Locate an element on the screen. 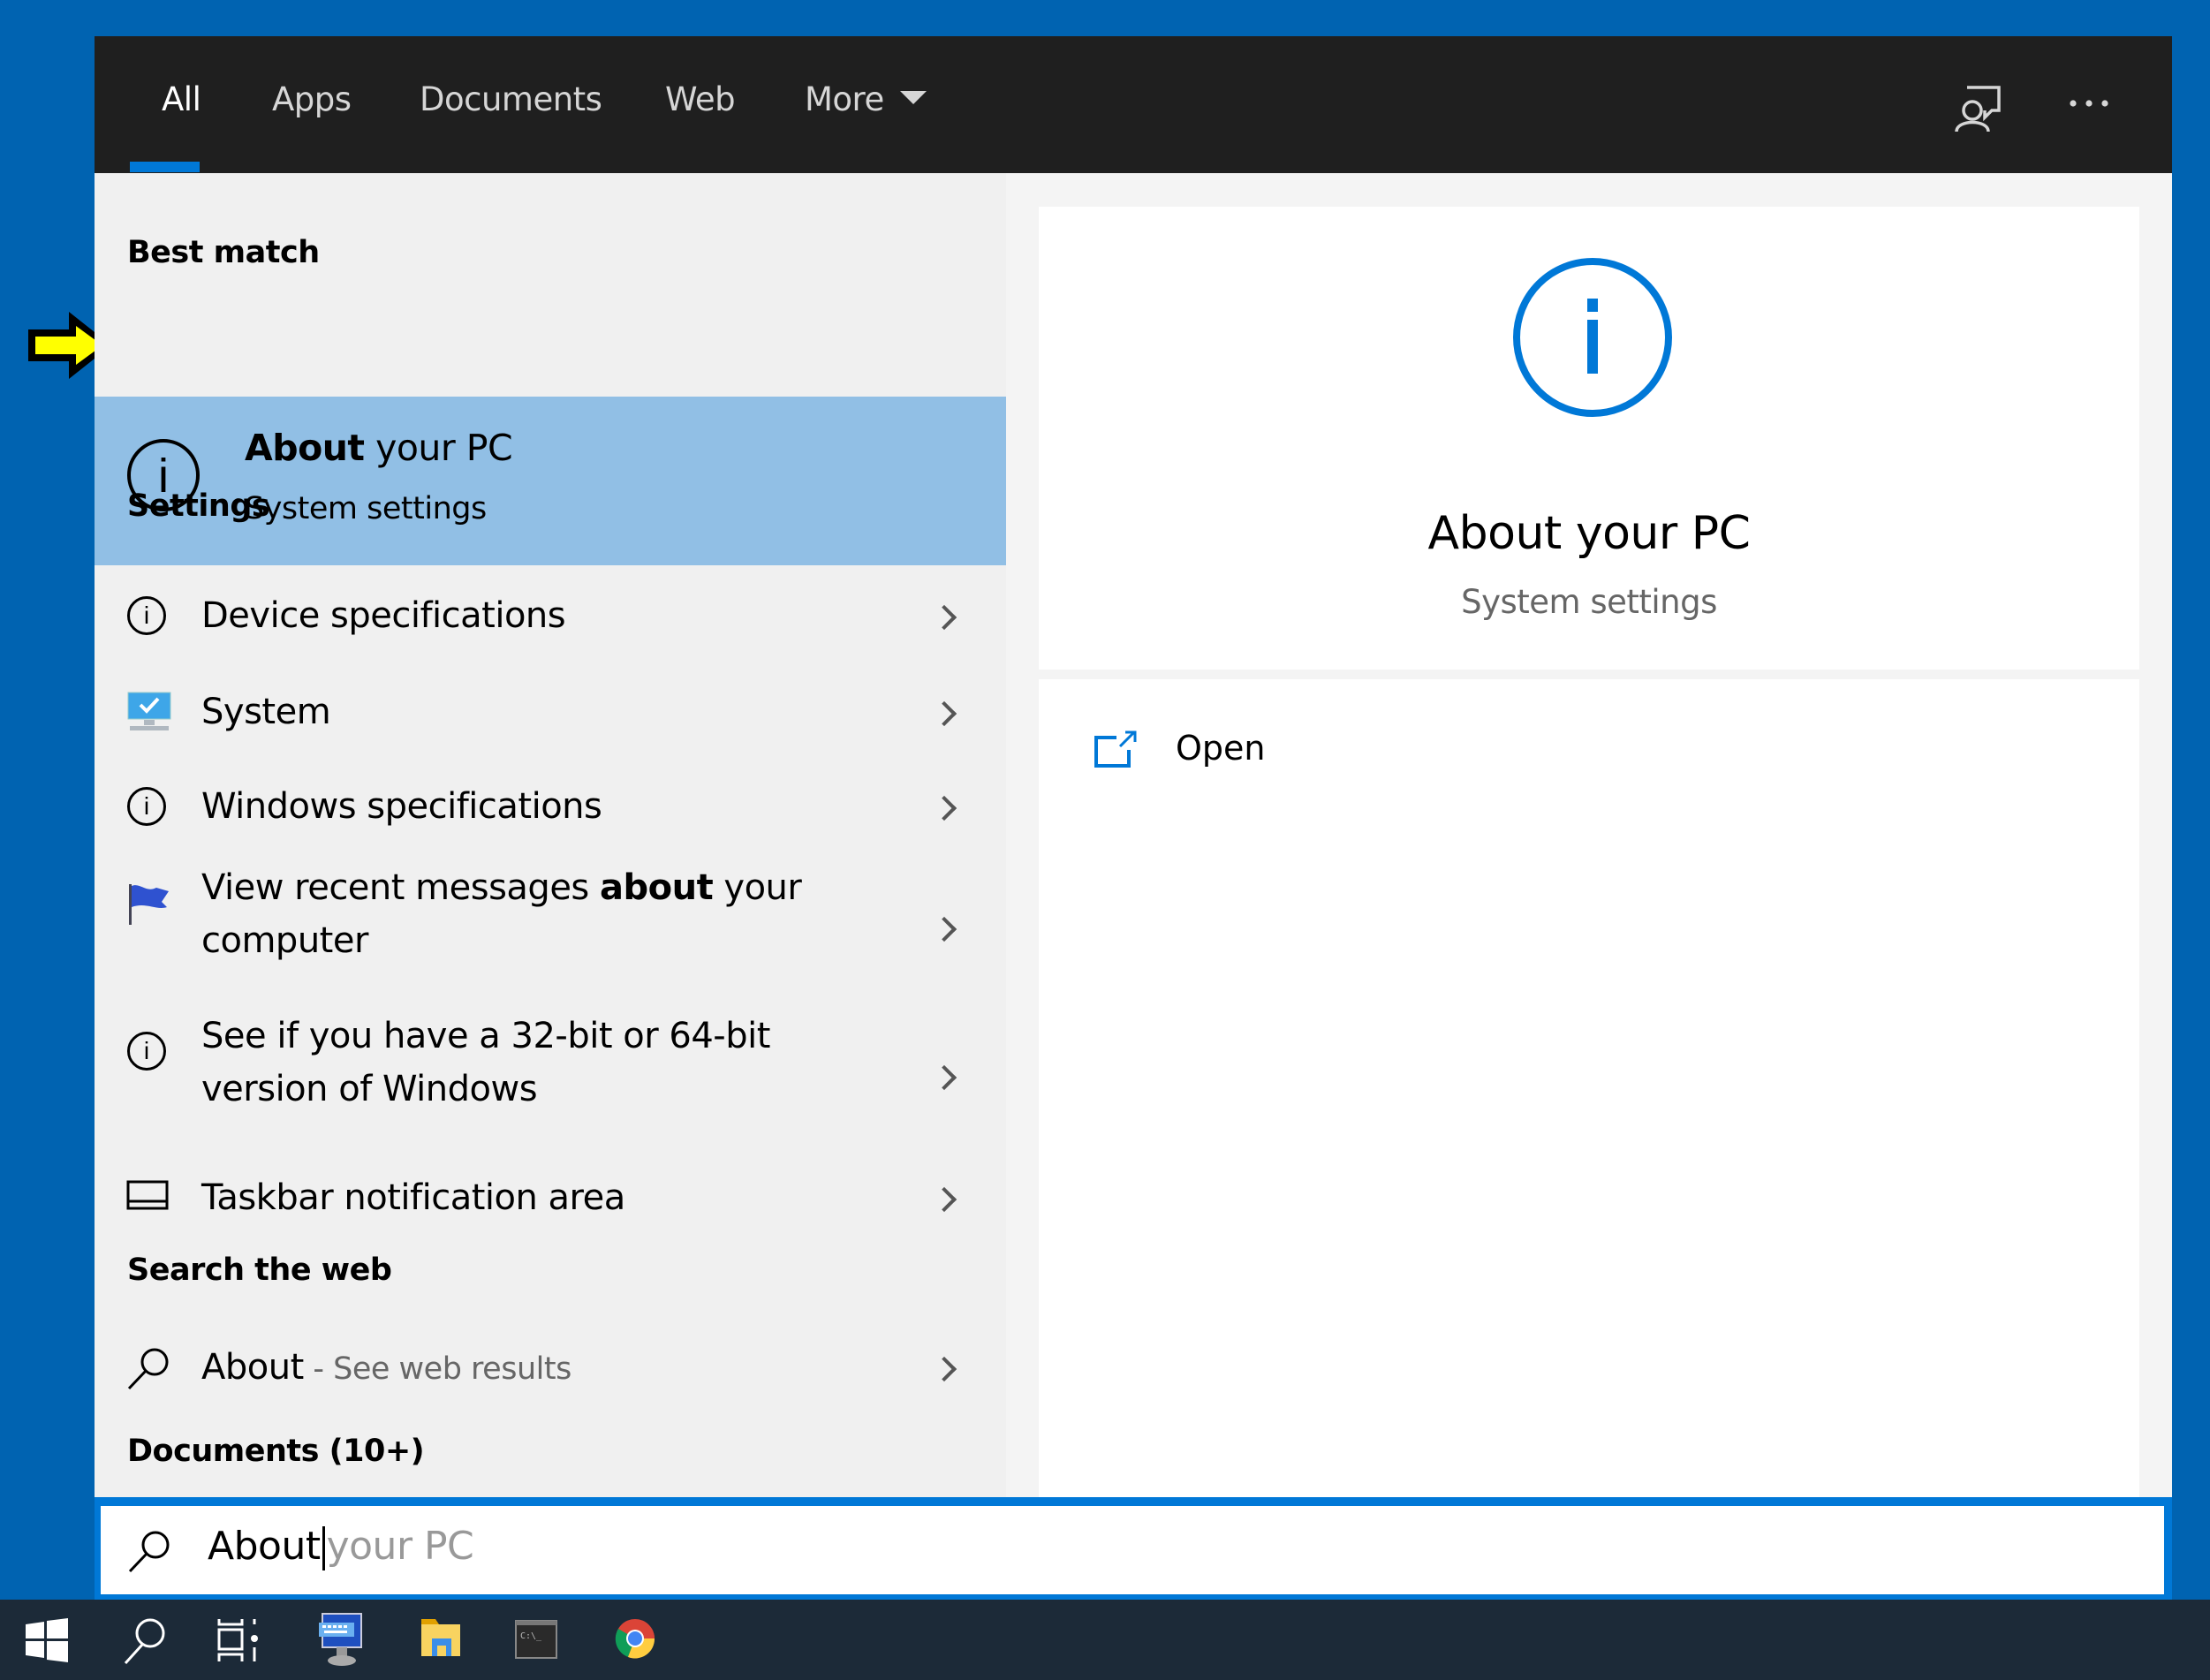 This screenshot has width=2210, height=1680. search-input: About your PC is located at coordinates (1132, 1550).